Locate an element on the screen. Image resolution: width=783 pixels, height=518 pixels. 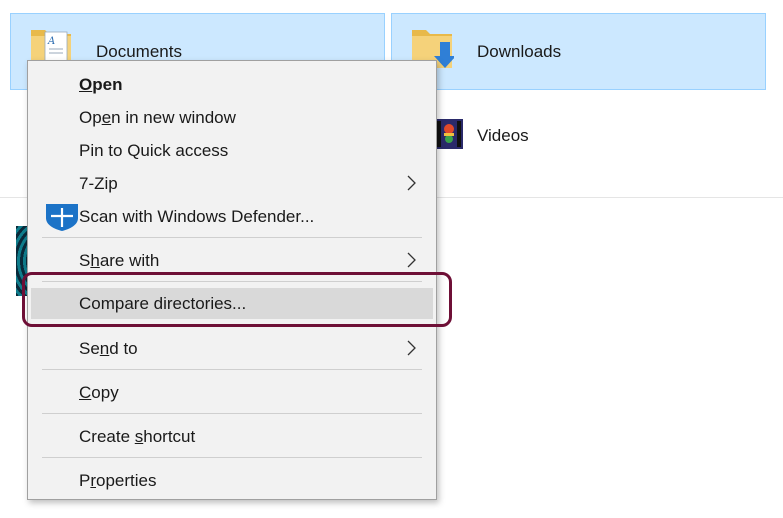
annotation-highlight-box is located at coordinates (237, 299).